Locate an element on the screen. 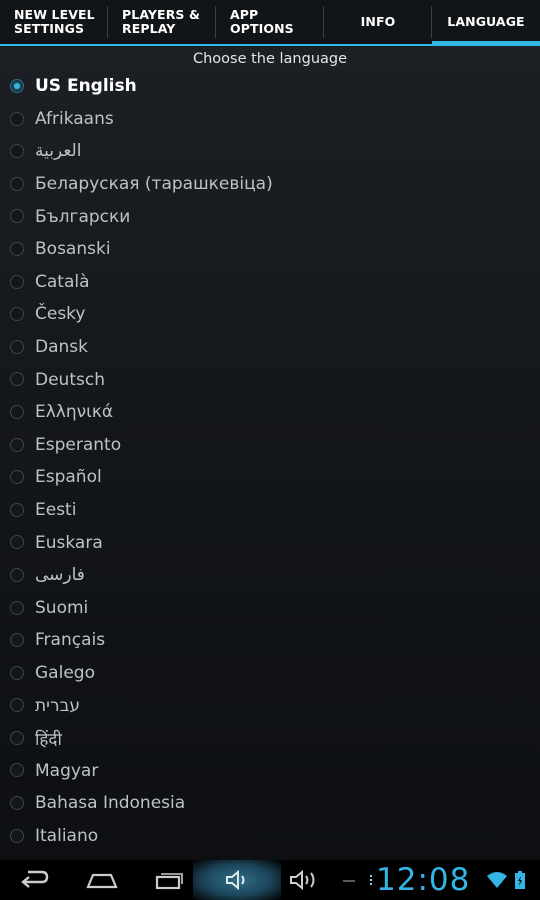 This screenshot has width=540, height=900. wifi-icon is located at coordinates (497, 880).